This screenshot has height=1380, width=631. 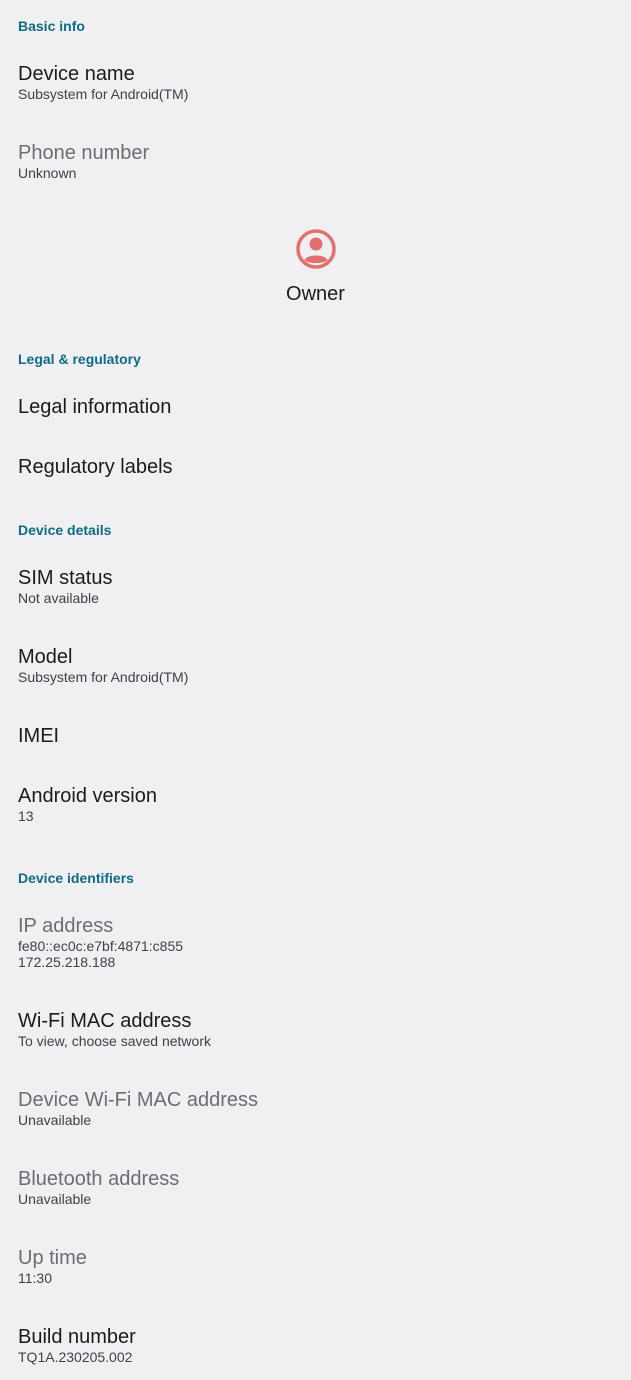 I want to click on sim-status-summary: Not available, so click(x=58, y=598).